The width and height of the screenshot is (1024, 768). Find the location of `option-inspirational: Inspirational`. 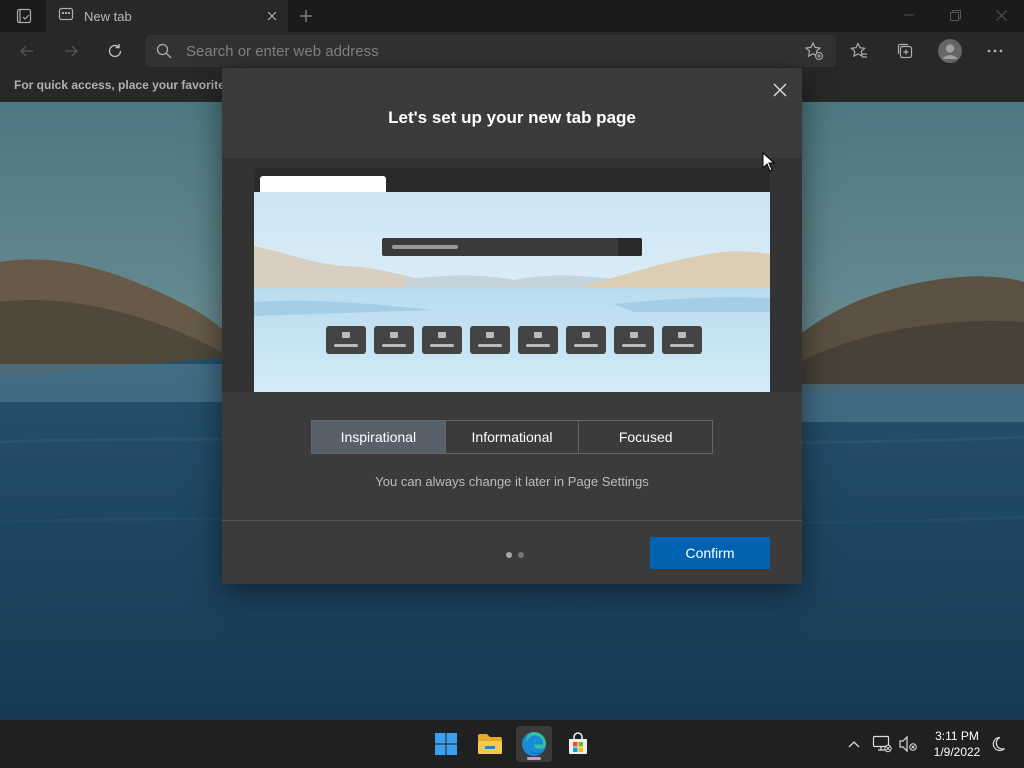

option-inspirational: Inspirational is located at coordinates (379, 437).